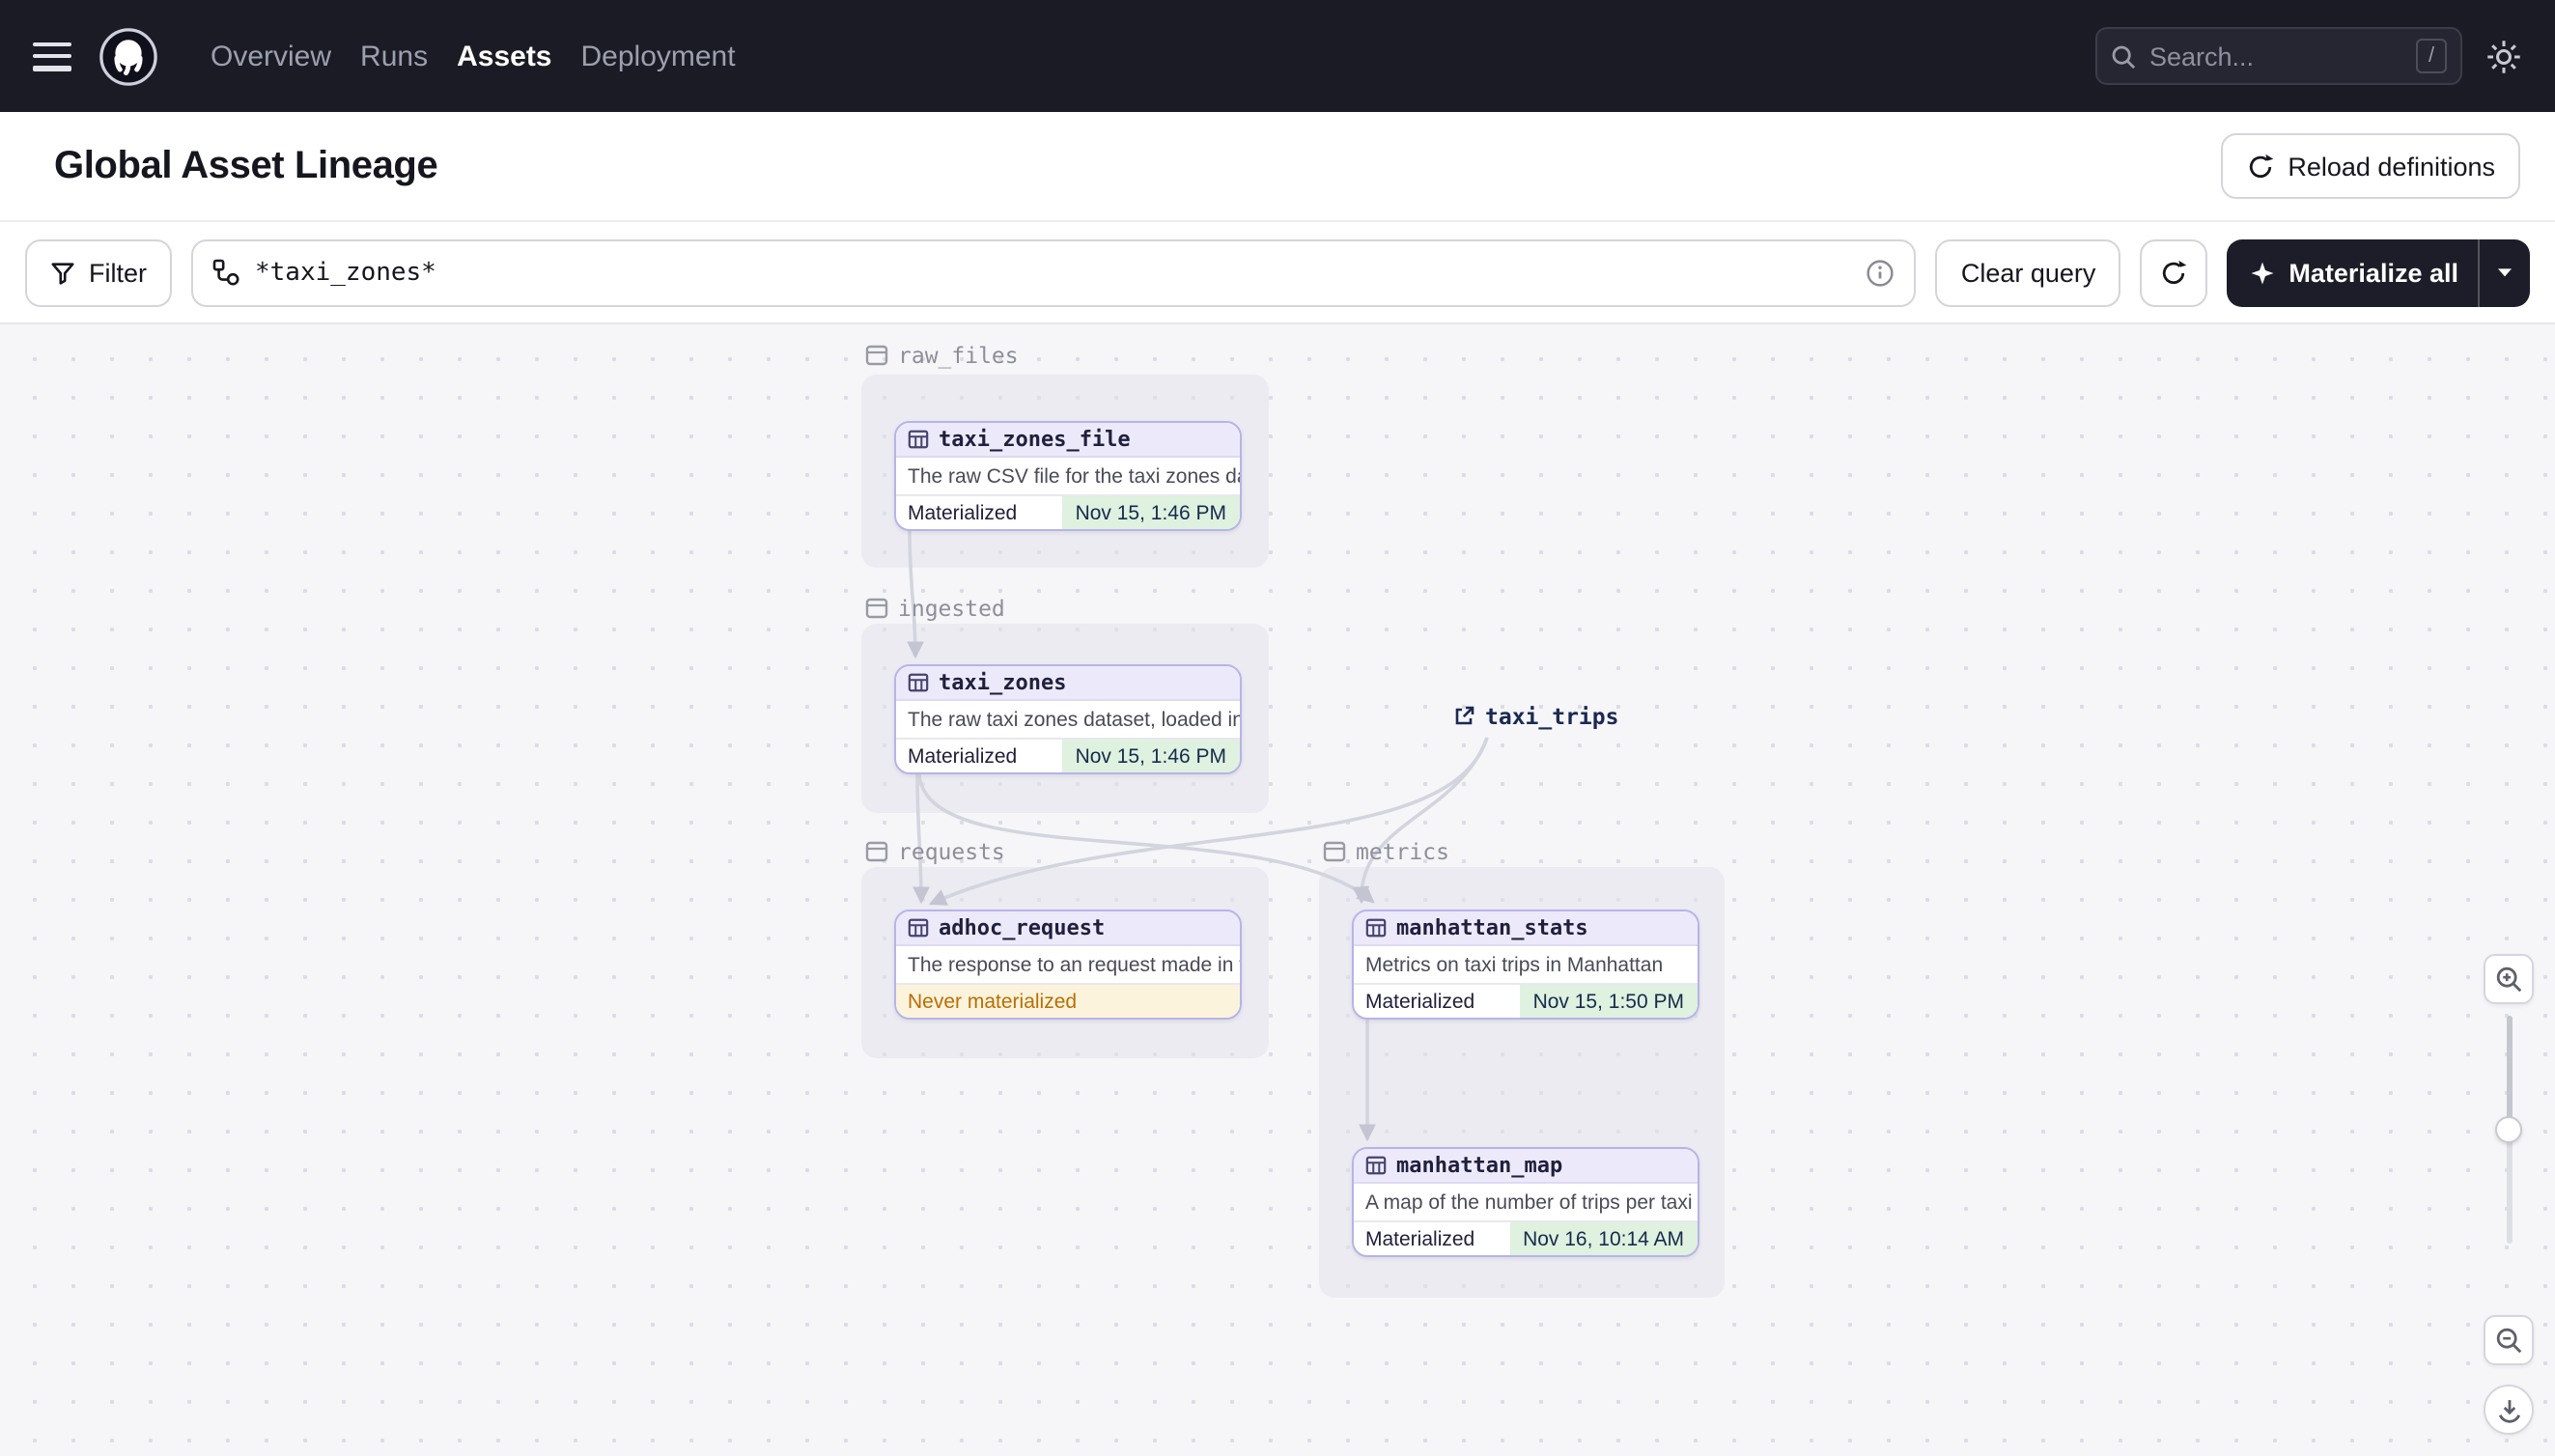 The height and width of the screenshot is (1456, 2555). I want to click on search-input, so click(2275, 56).